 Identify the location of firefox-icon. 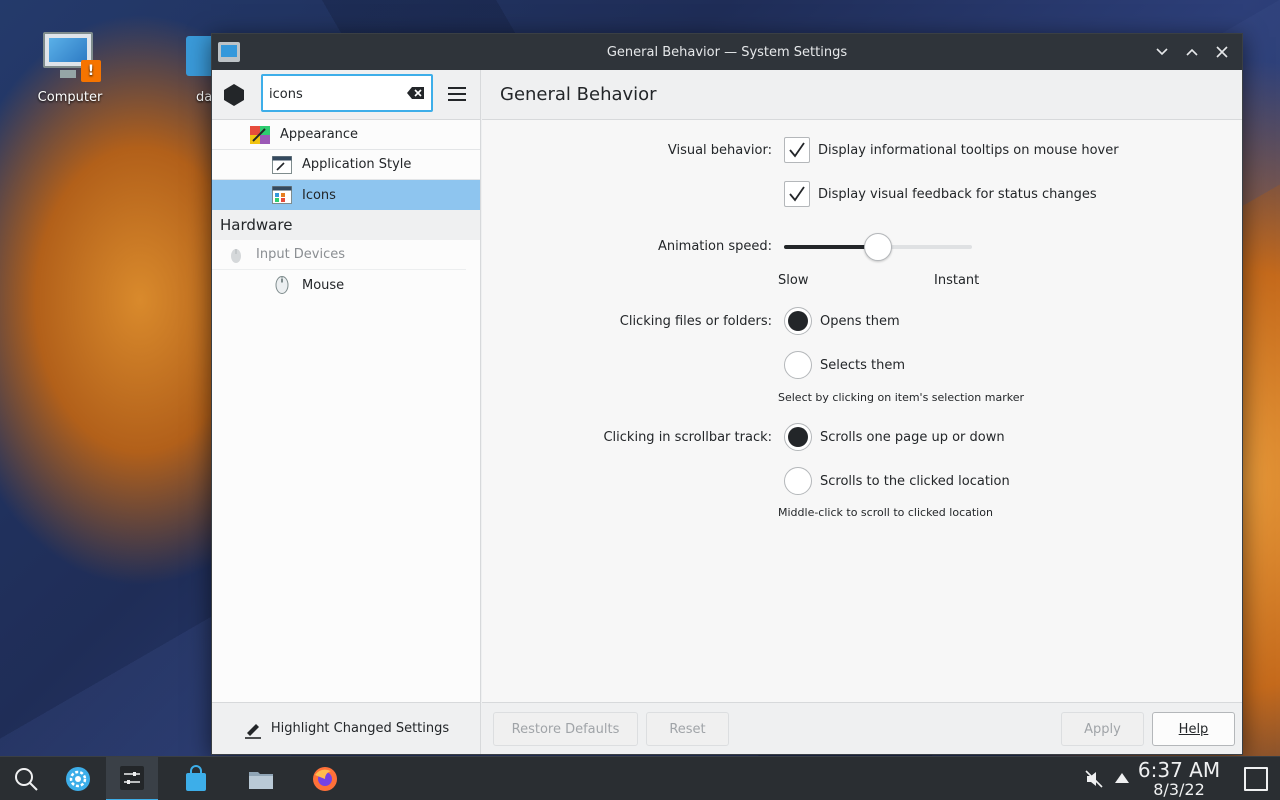
(325, 779).